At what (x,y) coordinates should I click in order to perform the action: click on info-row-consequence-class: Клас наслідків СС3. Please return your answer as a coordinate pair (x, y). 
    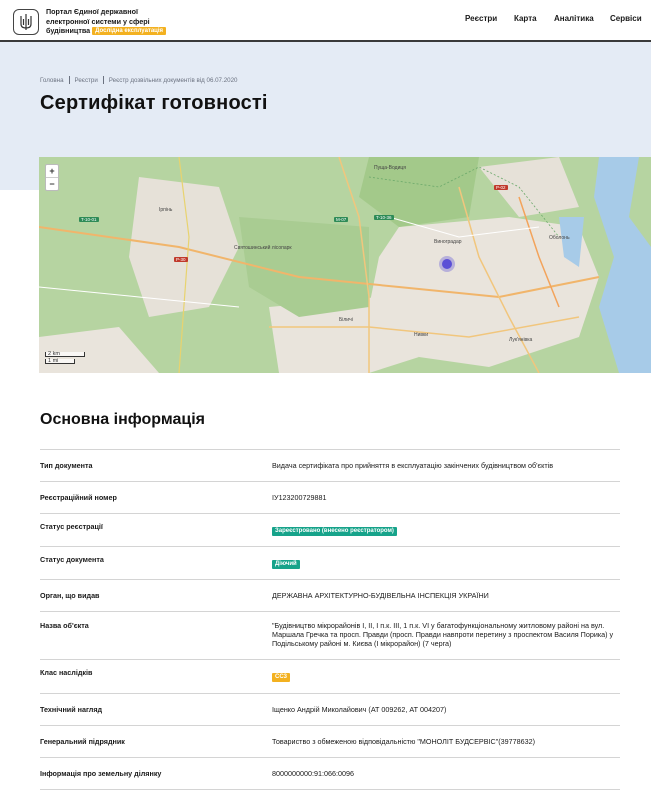
    Looking at the image, I should click on (330, 677).